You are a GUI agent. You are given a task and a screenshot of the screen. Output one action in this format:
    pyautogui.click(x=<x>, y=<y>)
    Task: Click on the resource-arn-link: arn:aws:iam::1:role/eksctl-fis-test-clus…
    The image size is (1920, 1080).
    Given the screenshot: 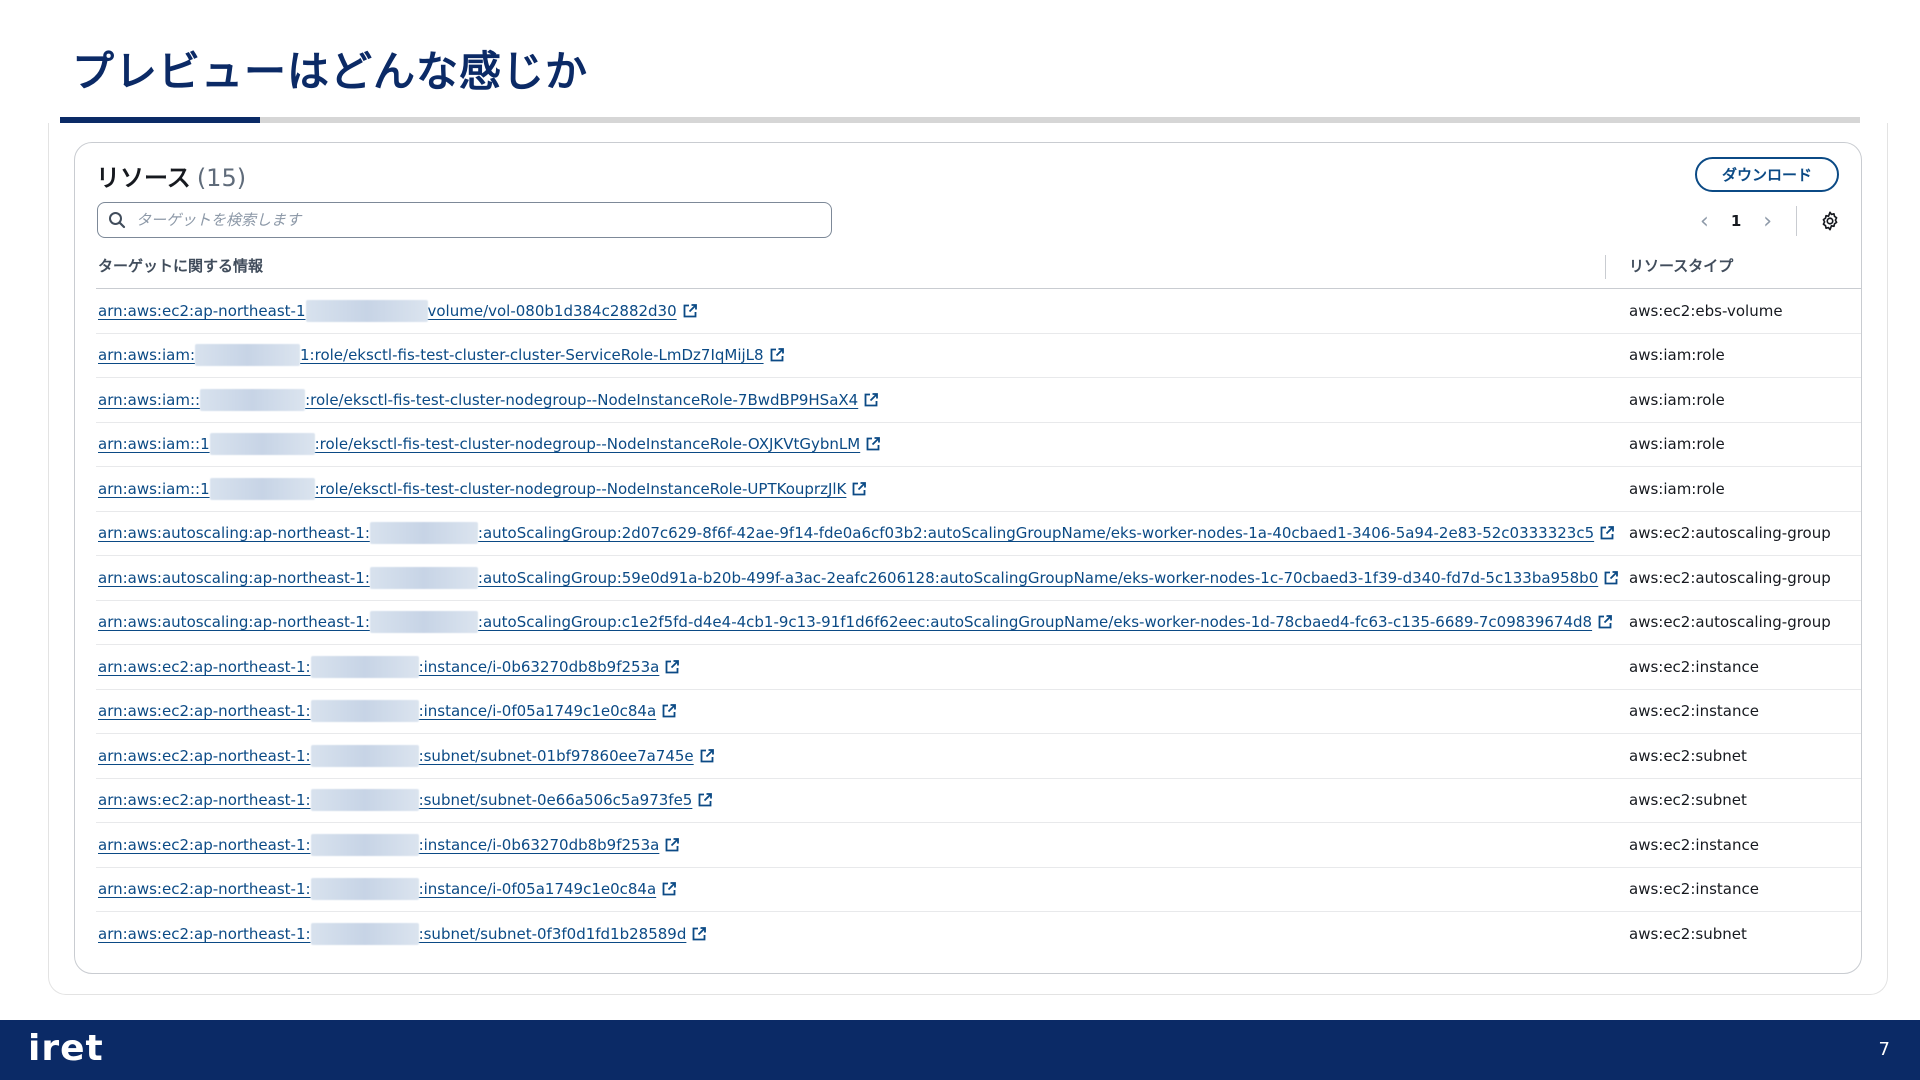 What is the action you would take?
    pyautogui.click(x=482, y=488)
    